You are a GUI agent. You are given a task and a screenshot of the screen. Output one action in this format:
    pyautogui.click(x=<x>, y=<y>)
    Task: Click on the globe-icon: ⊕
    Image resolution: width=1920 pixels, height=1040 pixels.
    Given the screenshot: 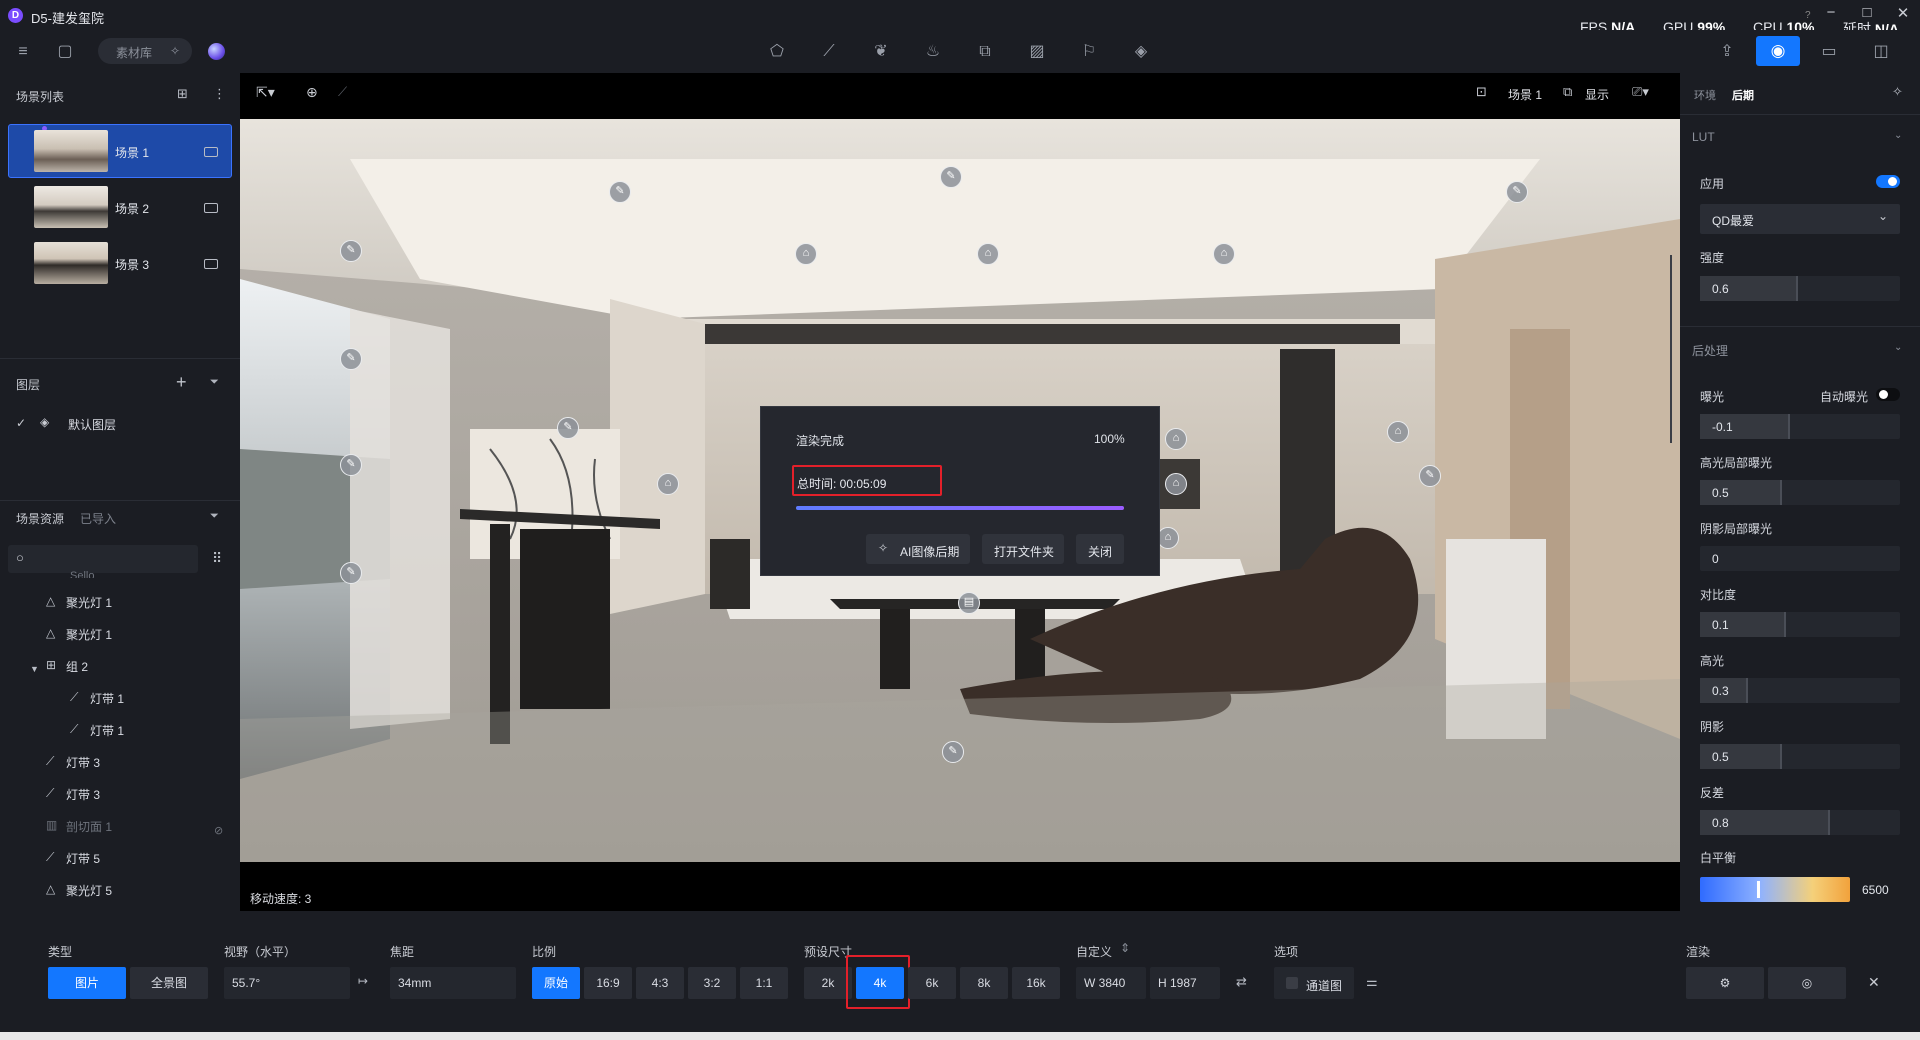 What is the action you would take?
    pyautogui.click(x=312, y=92)
    